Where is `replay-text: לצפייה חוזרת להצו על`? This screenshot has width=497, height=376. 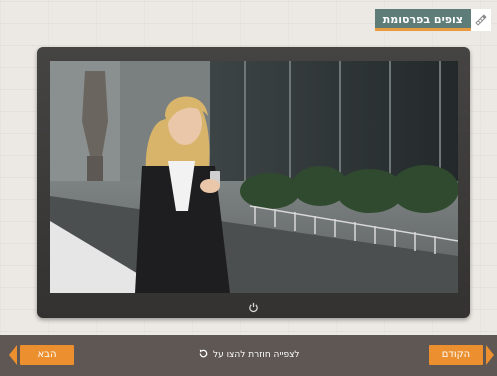 replay-text: לצפייה חוזרת להצו על is located at coordinates (256, 355).